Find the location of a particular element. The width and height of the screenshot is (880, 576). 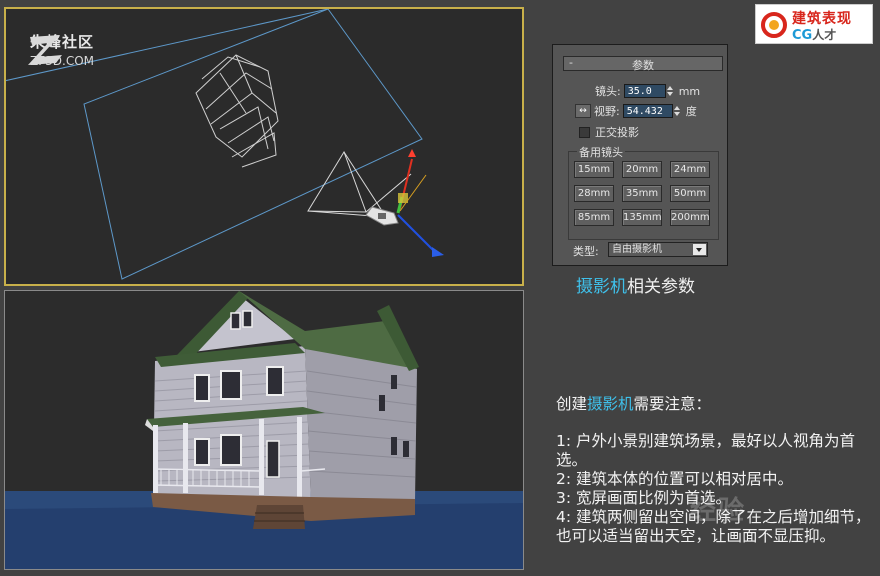

camera-type-select: 自由摄影机 is located at coordinates (658, 249).